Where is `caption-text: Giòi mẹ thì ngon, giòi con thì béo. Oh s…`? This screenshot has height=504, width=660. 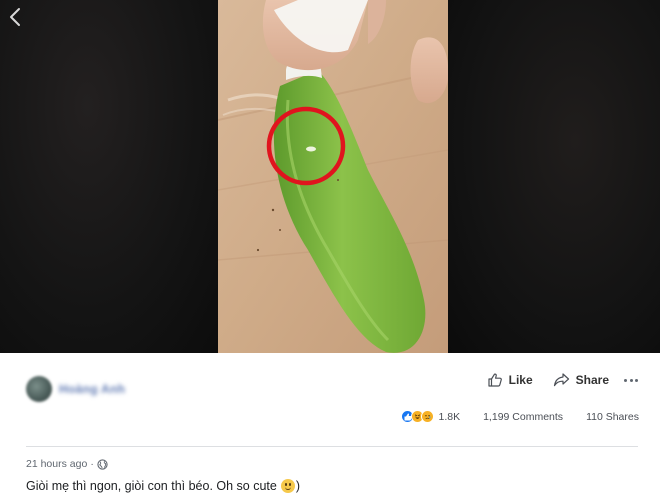
caption-text: Giòi mẹ thì ngon, giòi con thì béo. Oh s… is located at coordinates (151, 486).